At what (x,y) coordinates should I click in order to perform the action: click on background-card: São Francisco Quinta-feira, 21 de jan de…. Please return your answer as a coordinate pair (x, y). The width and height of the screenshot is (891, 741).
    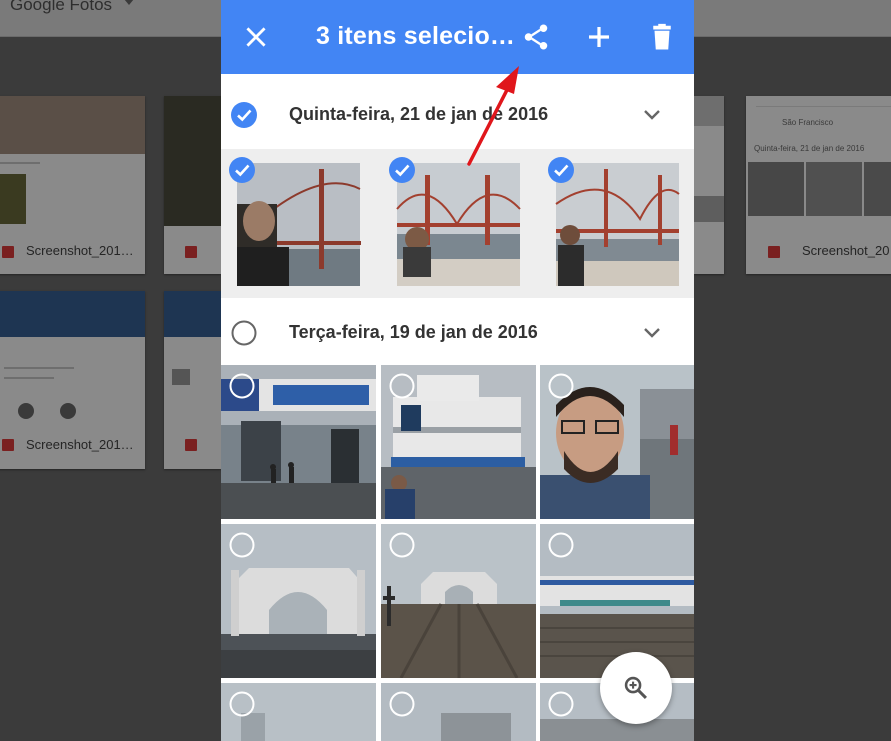
    Looking at the image, I should click on (818, 185).